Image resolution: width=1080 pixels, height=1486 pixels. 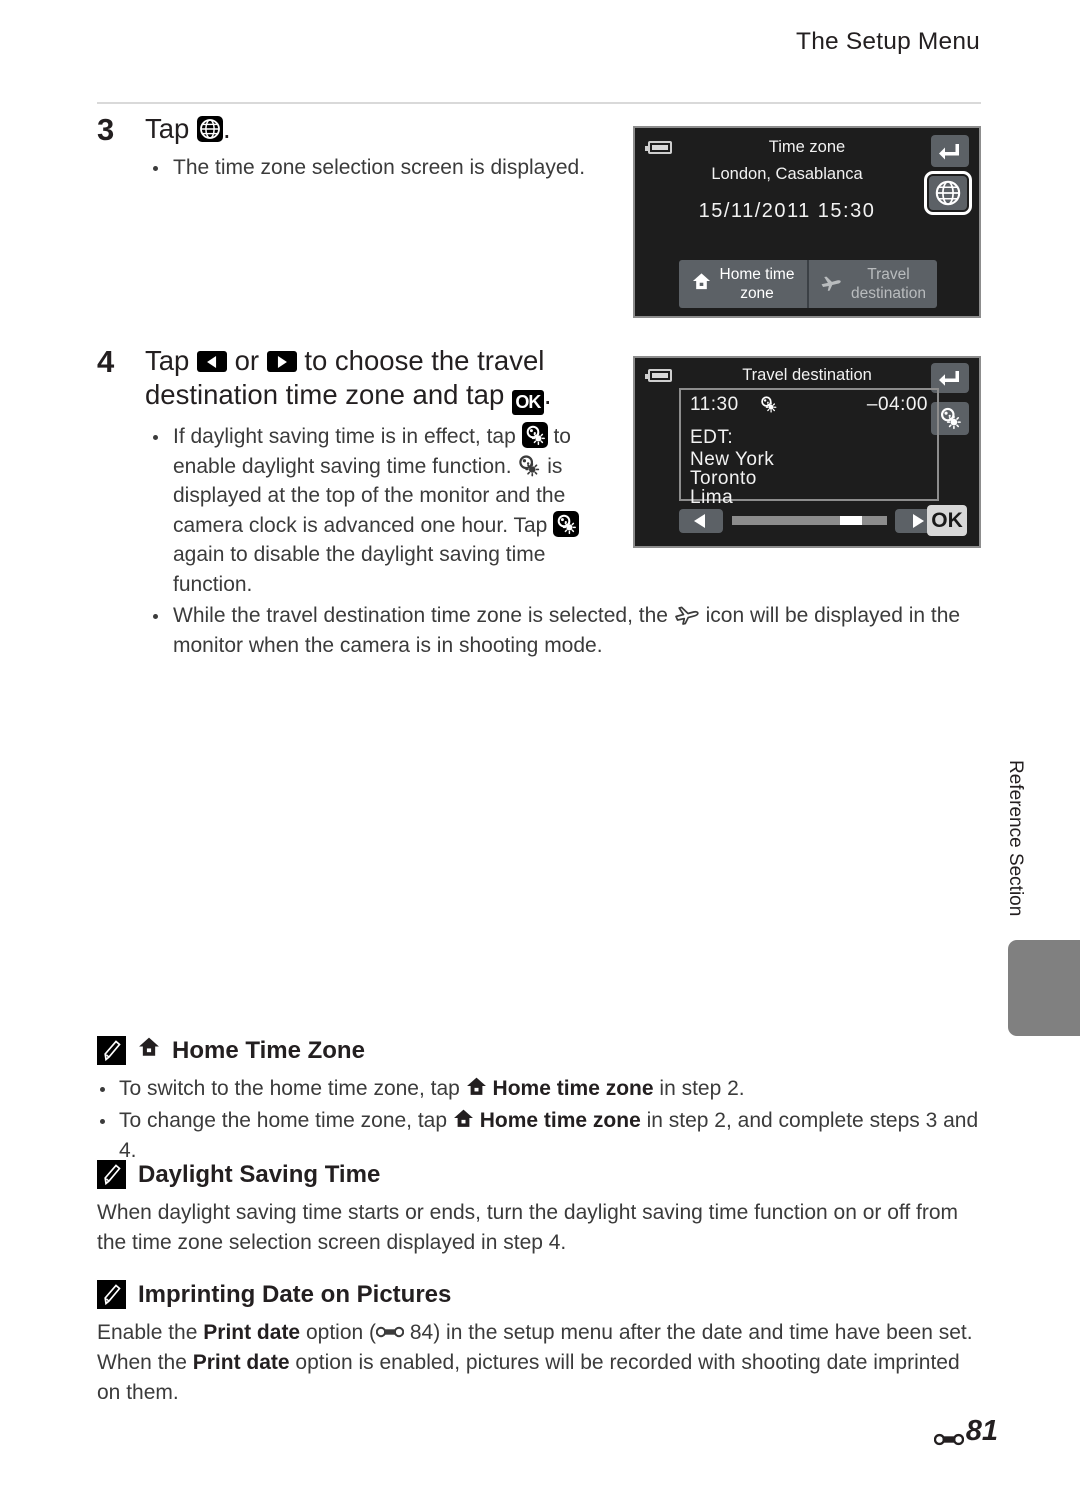 What do you see at coordinates (111, 1050) in the screenshot?
I see `pencil-note-icon` at bounding box center [111, 1050].